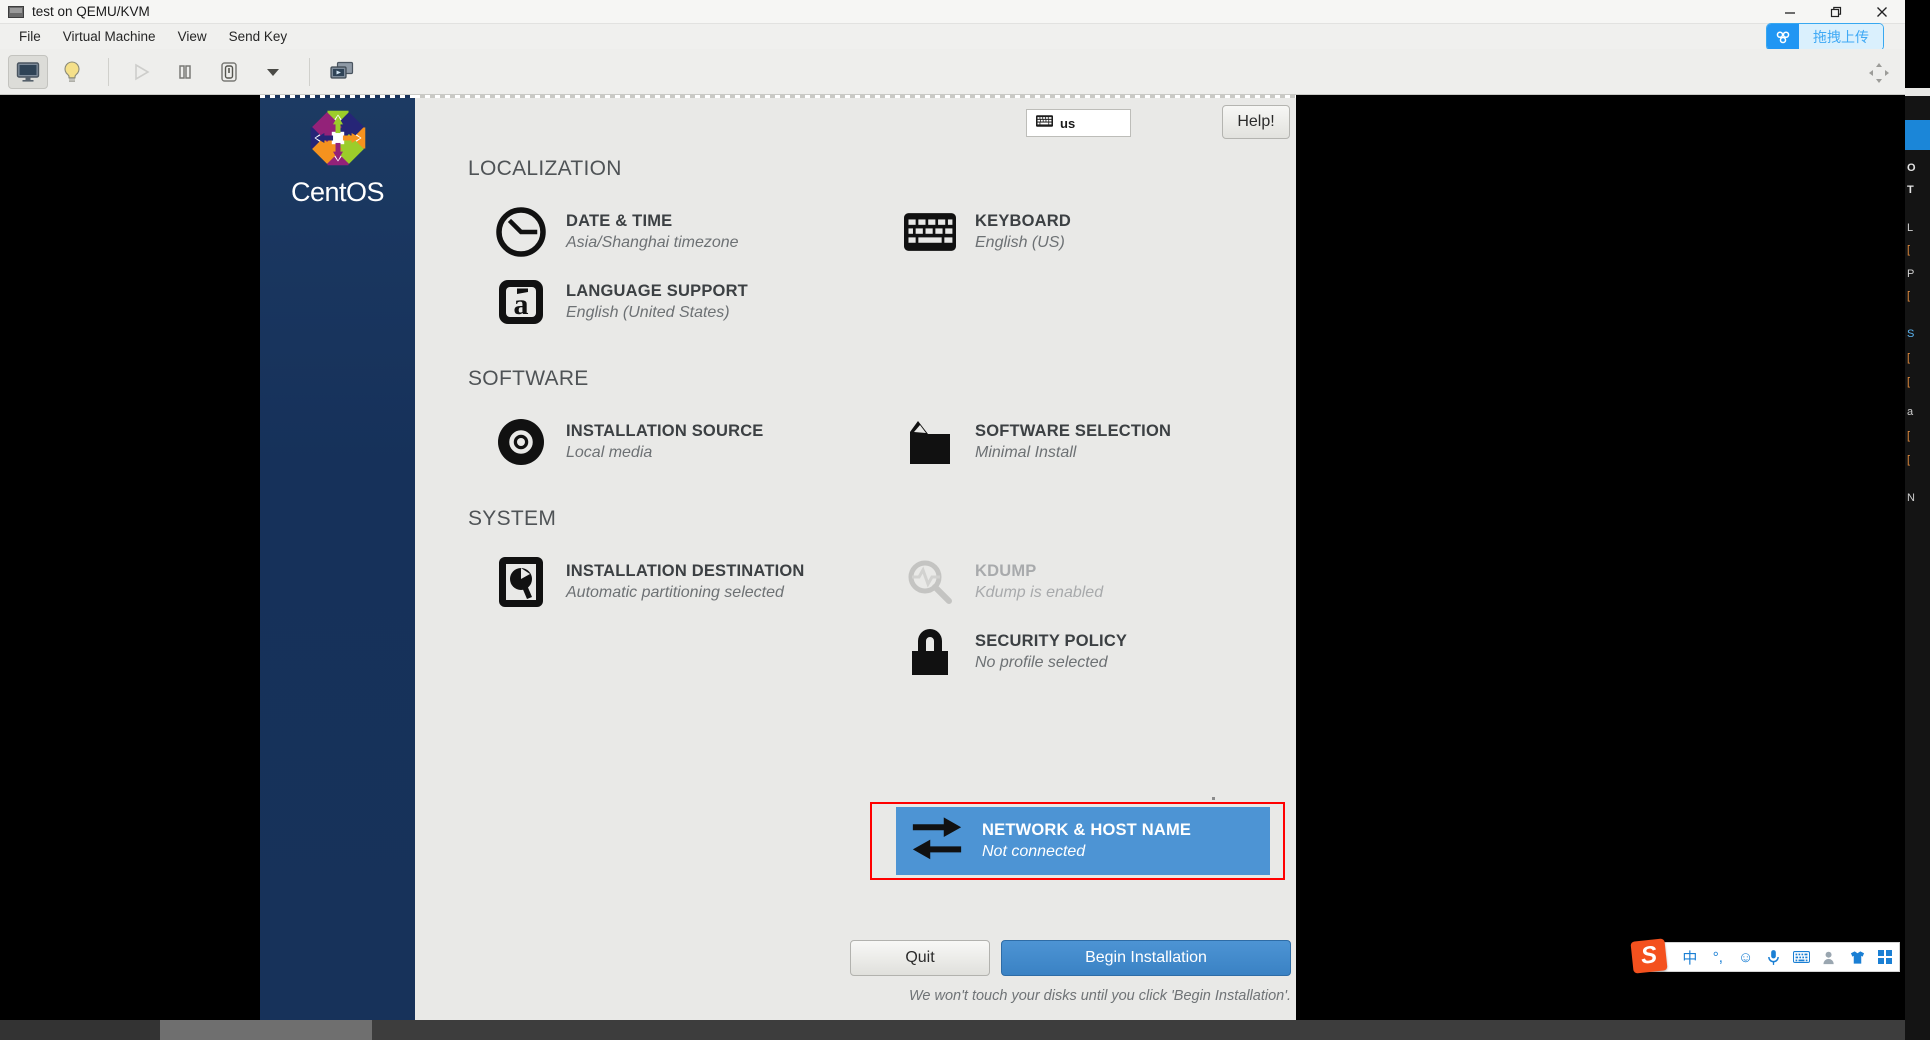 This screenshot has height=1040, width=1930. What do you see at coordinates (30, 36) in the screenshot?
I see `menu-file: File` at bounding box center [30, 36].